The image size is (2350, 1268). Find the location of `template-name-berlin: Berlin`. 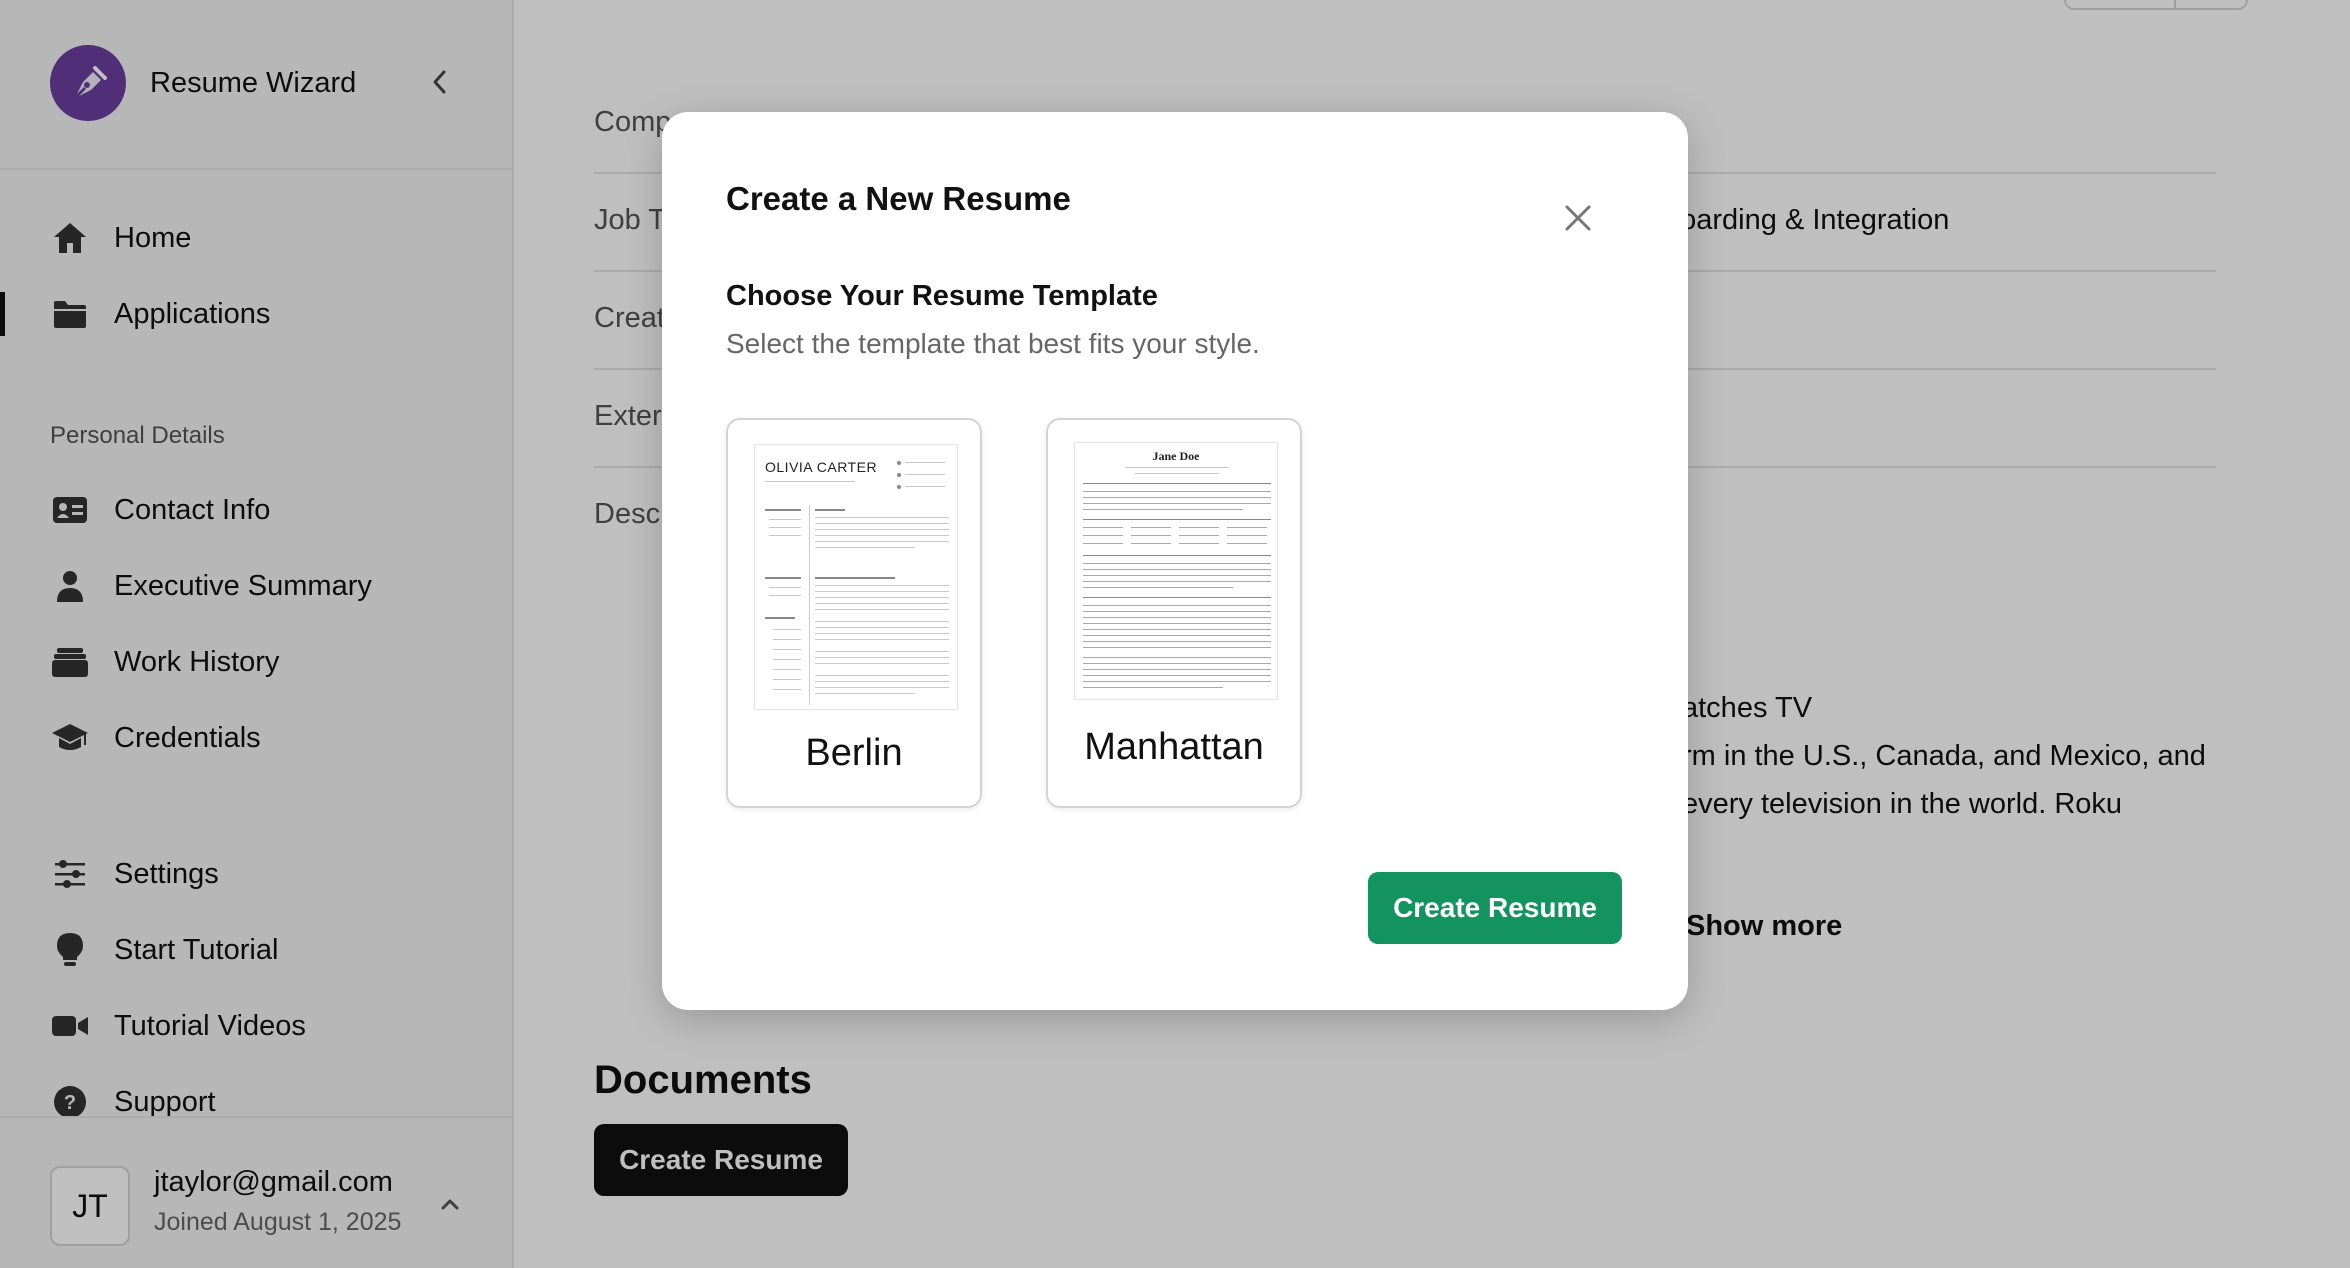

template-name-berlin: Berlin is located at coordinates (854, 753).